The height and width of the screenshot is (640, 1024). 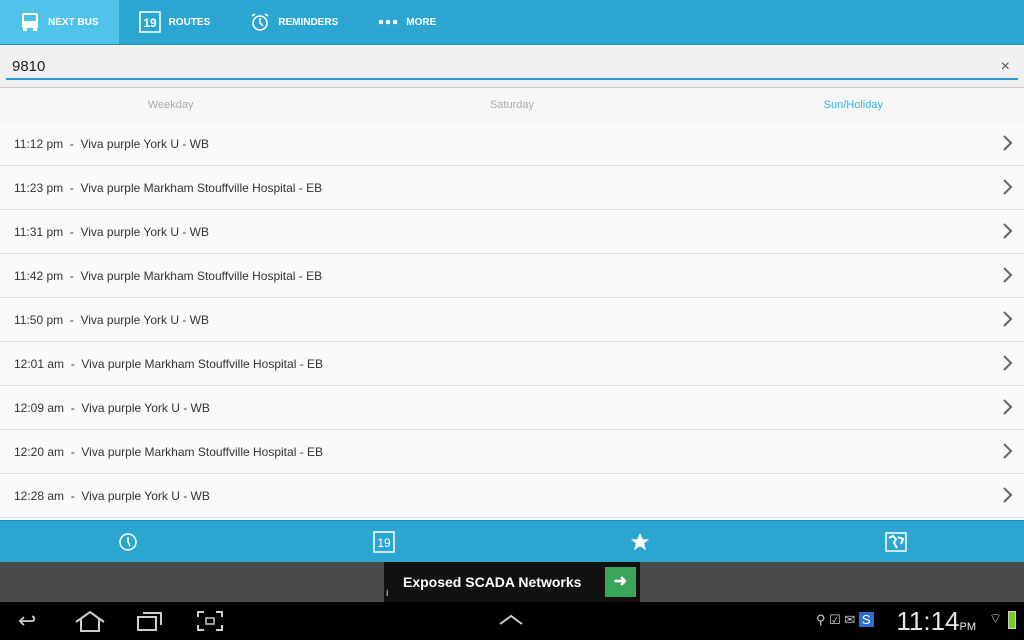 I want to click on tab-label: REMINDERS, so click(x=308, y=22).